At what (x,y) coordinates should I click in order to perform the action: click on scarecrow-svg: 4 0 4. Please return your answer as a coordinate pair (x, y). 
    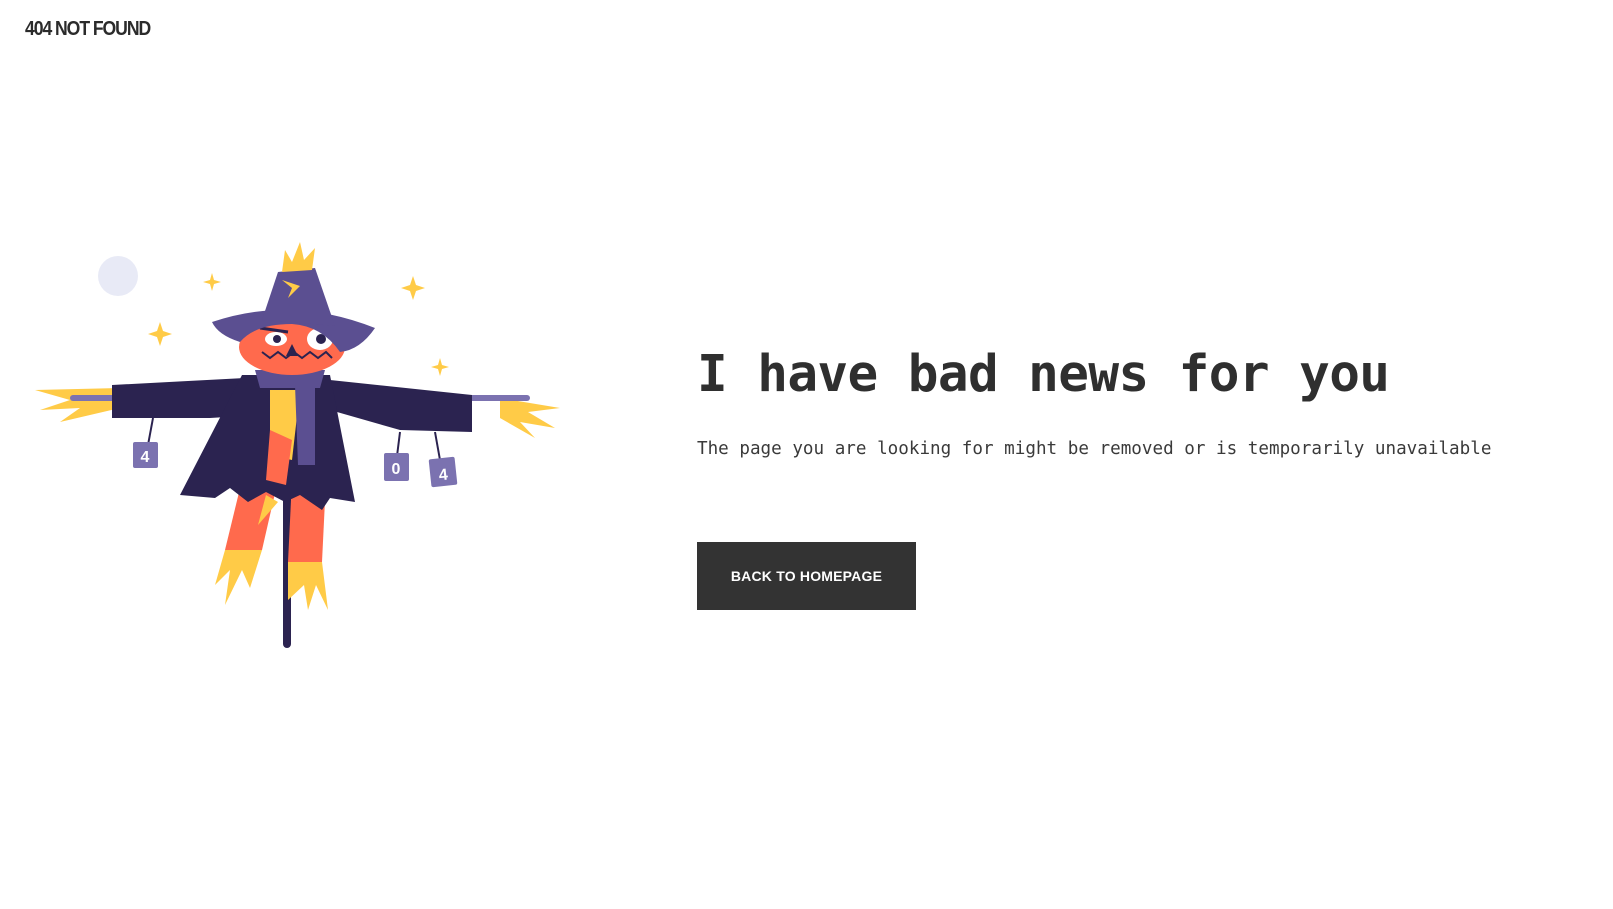
    Looking at the image, I should click on (297, 445).